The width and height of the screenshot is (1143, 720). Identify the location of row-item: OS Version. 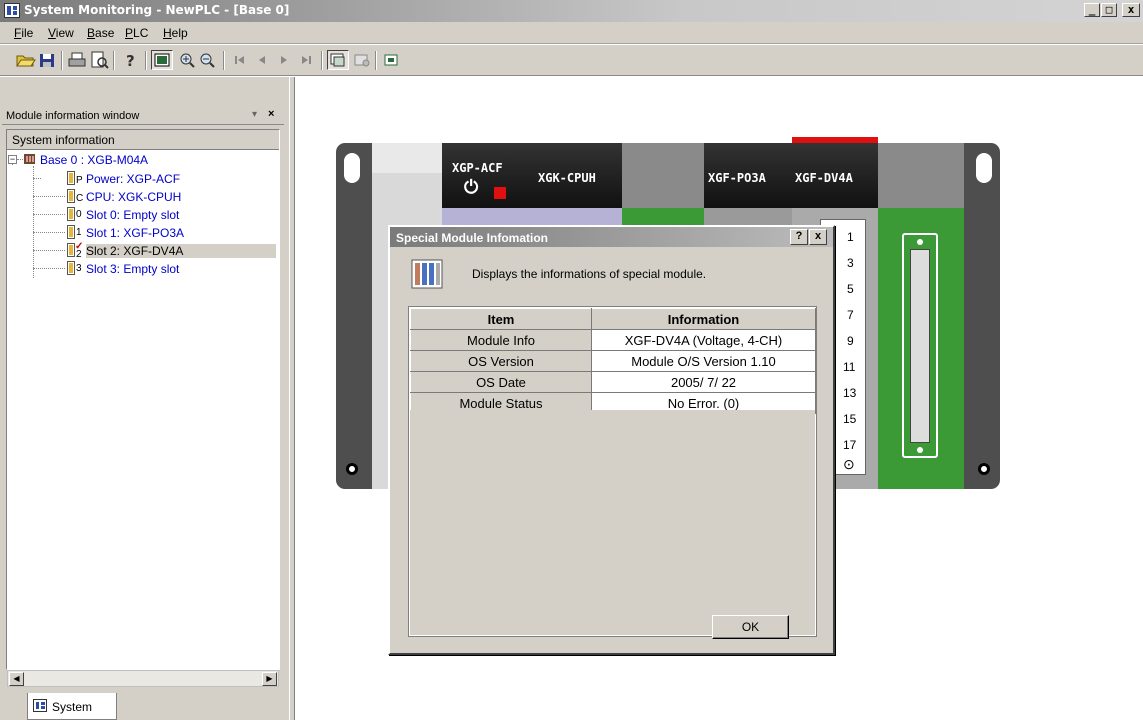
(501, 361).